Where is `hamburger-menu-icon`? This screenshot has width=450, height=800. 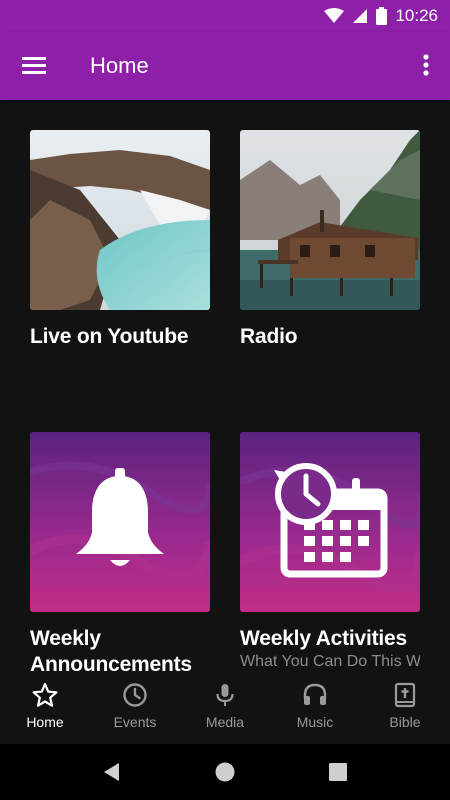
hamburger-menu-icon is located at coordinates (34, 65).